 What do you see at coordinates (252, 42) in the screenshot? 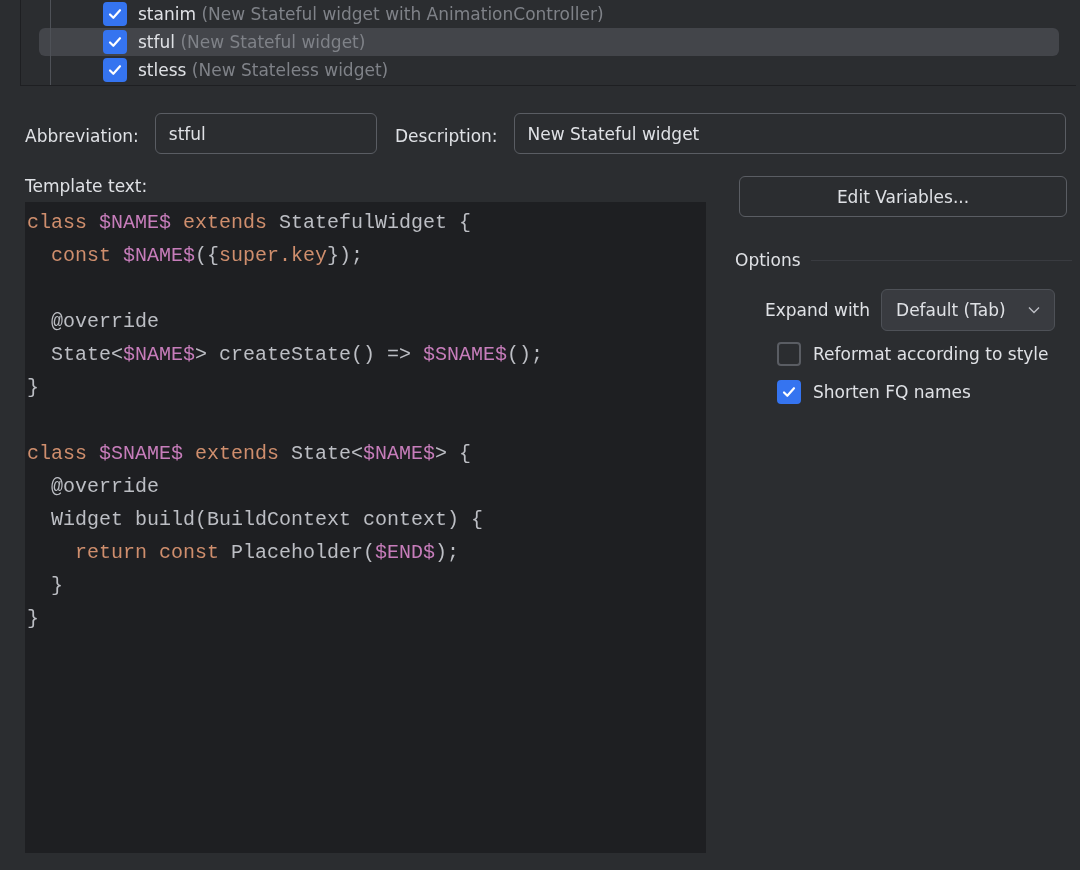
I see `template-label: stful (New Stateful widget)` at bounding box center [252, 42].